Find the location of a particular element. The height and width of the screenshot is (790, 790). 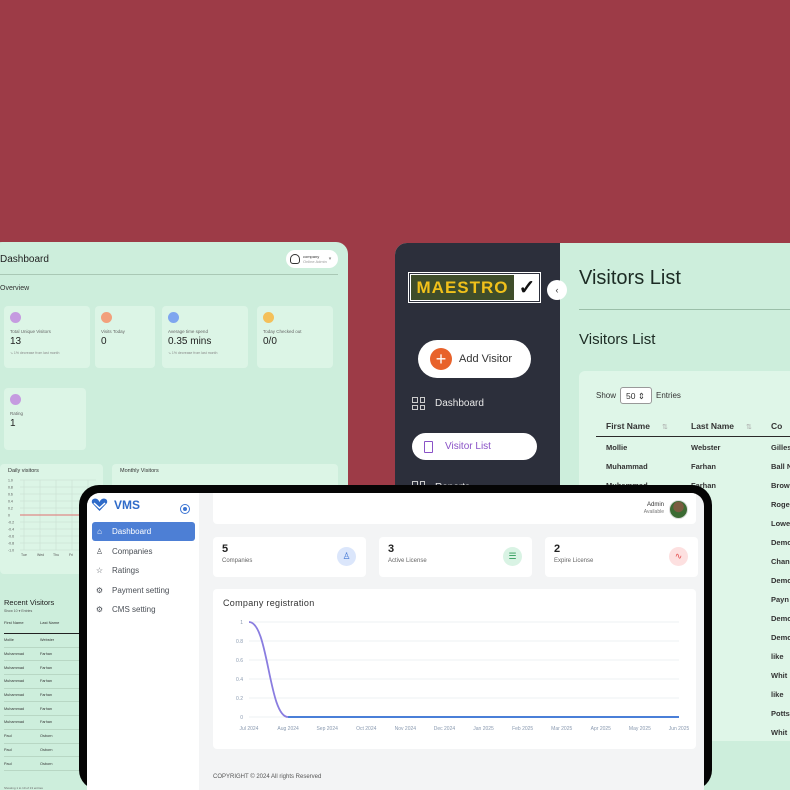

copyright-footer: COPYRIGHT © 2024 All rights Reserved is located at coordinates (267, 777).